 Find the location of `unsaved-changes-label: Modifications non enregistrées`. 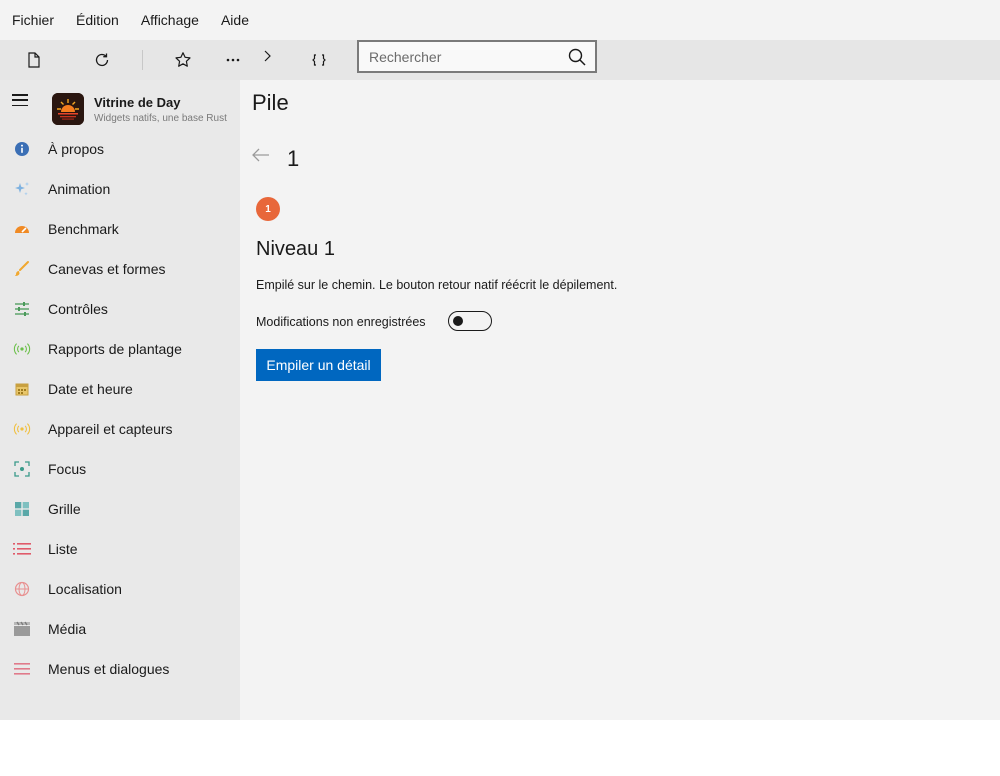

unsaved-changes-label: Modifications non enregistrées is located at coordinates (341, 322).